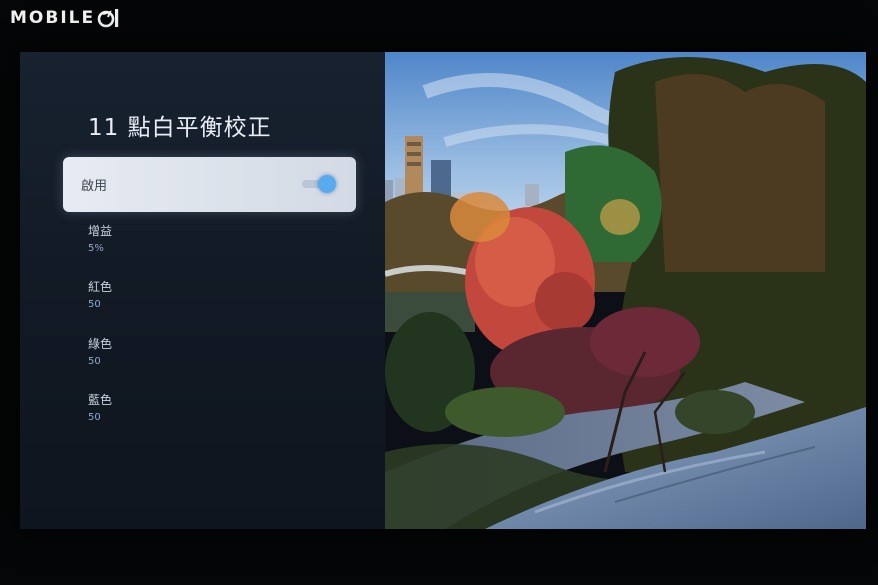 The image size is (878, 585). I want to click on setting-item-blue: 藍色 50, so click(100, 408).